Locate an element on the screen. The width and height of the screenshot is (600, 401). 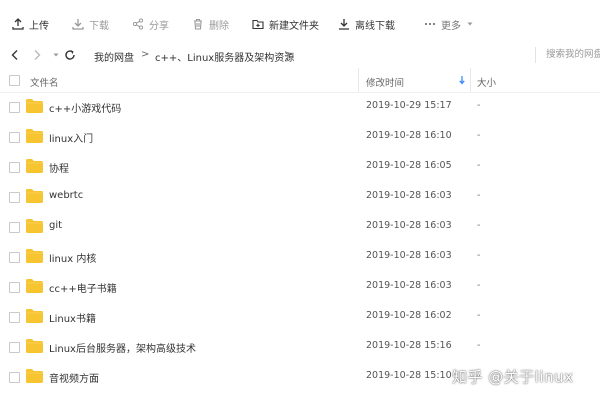
share-button: 分享 is located at coordinates (150, 24).